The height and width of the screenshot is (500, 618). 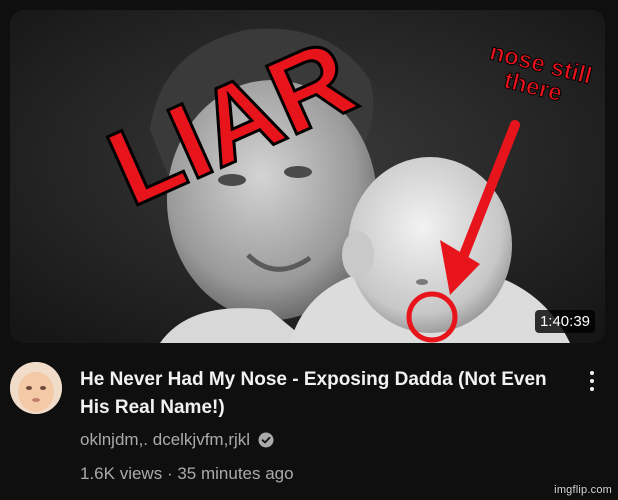 What do you see at coordinates (266, 440) in the screenshot?
I see `check-circle-icon` at bounding box center [266, 440].